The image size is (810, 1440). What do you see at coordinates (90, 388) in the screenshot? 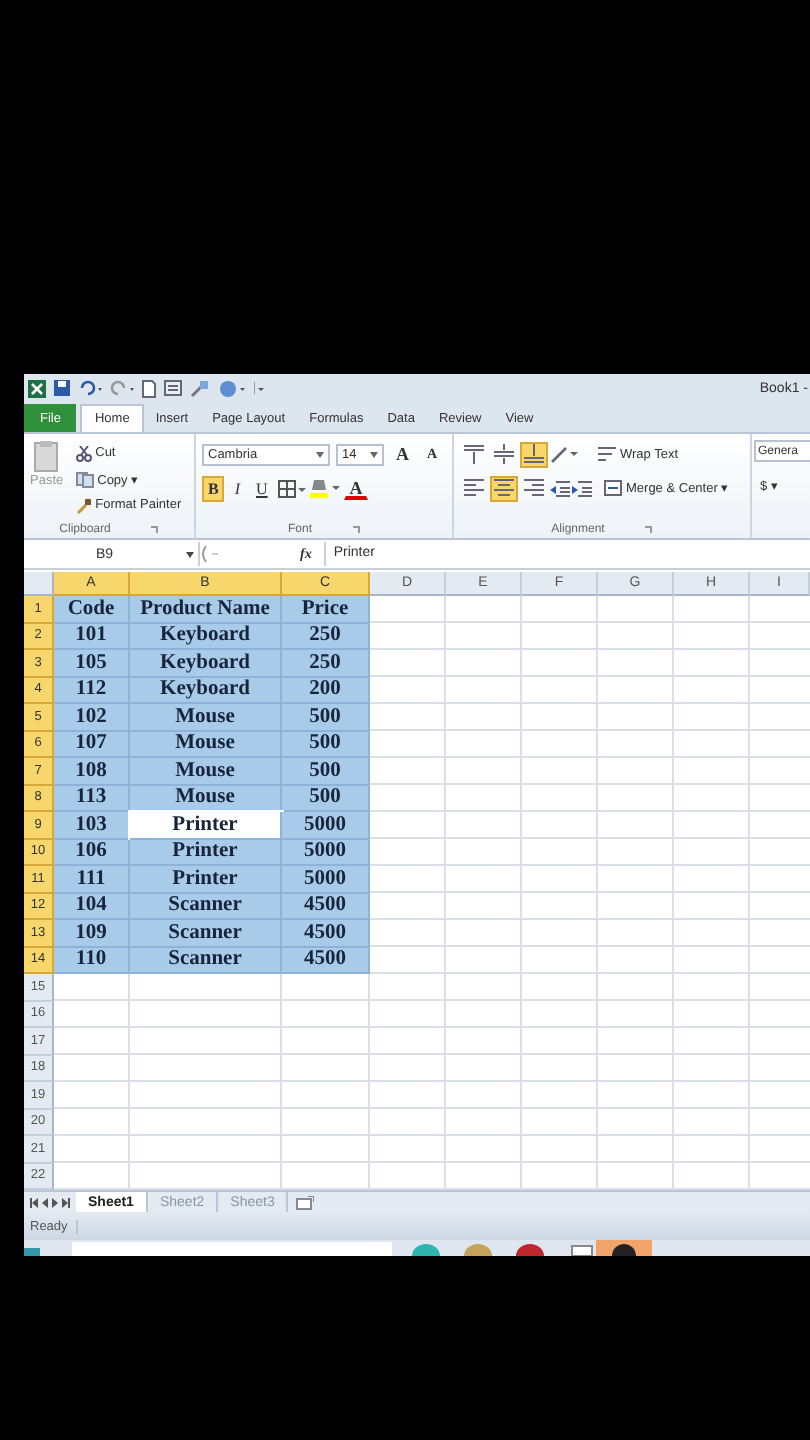
I see `undo-icon` at bounding box center [90, 388].